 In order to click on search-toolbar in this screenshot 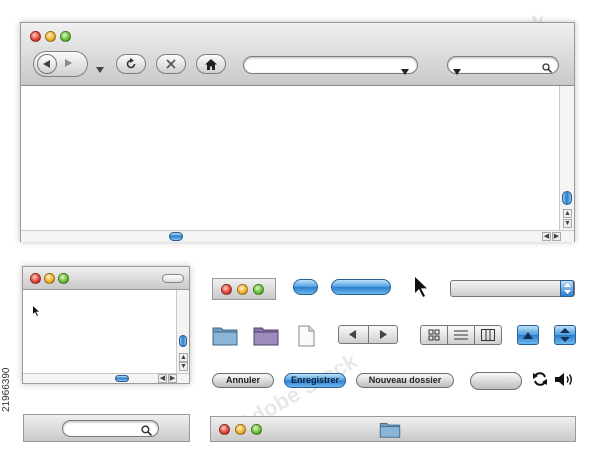, I will do `click(106, 428)`.